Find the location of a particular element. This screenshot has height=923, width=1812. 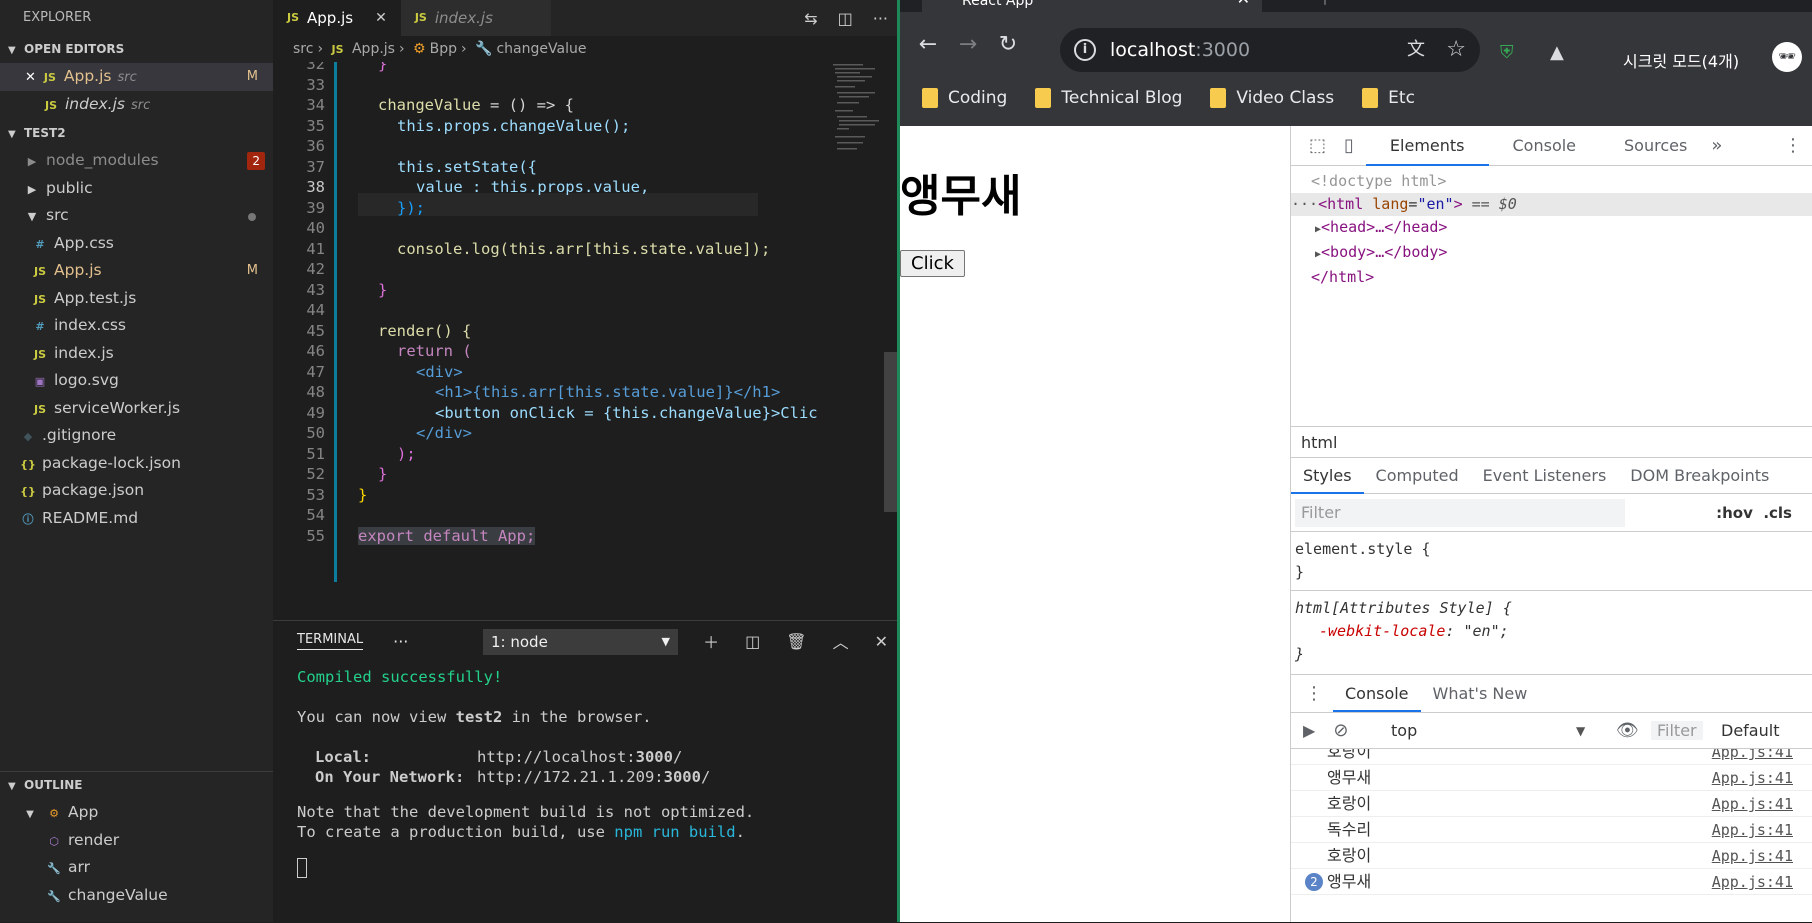

hov-toggle: :hov is located at coordinates (1734, 513).